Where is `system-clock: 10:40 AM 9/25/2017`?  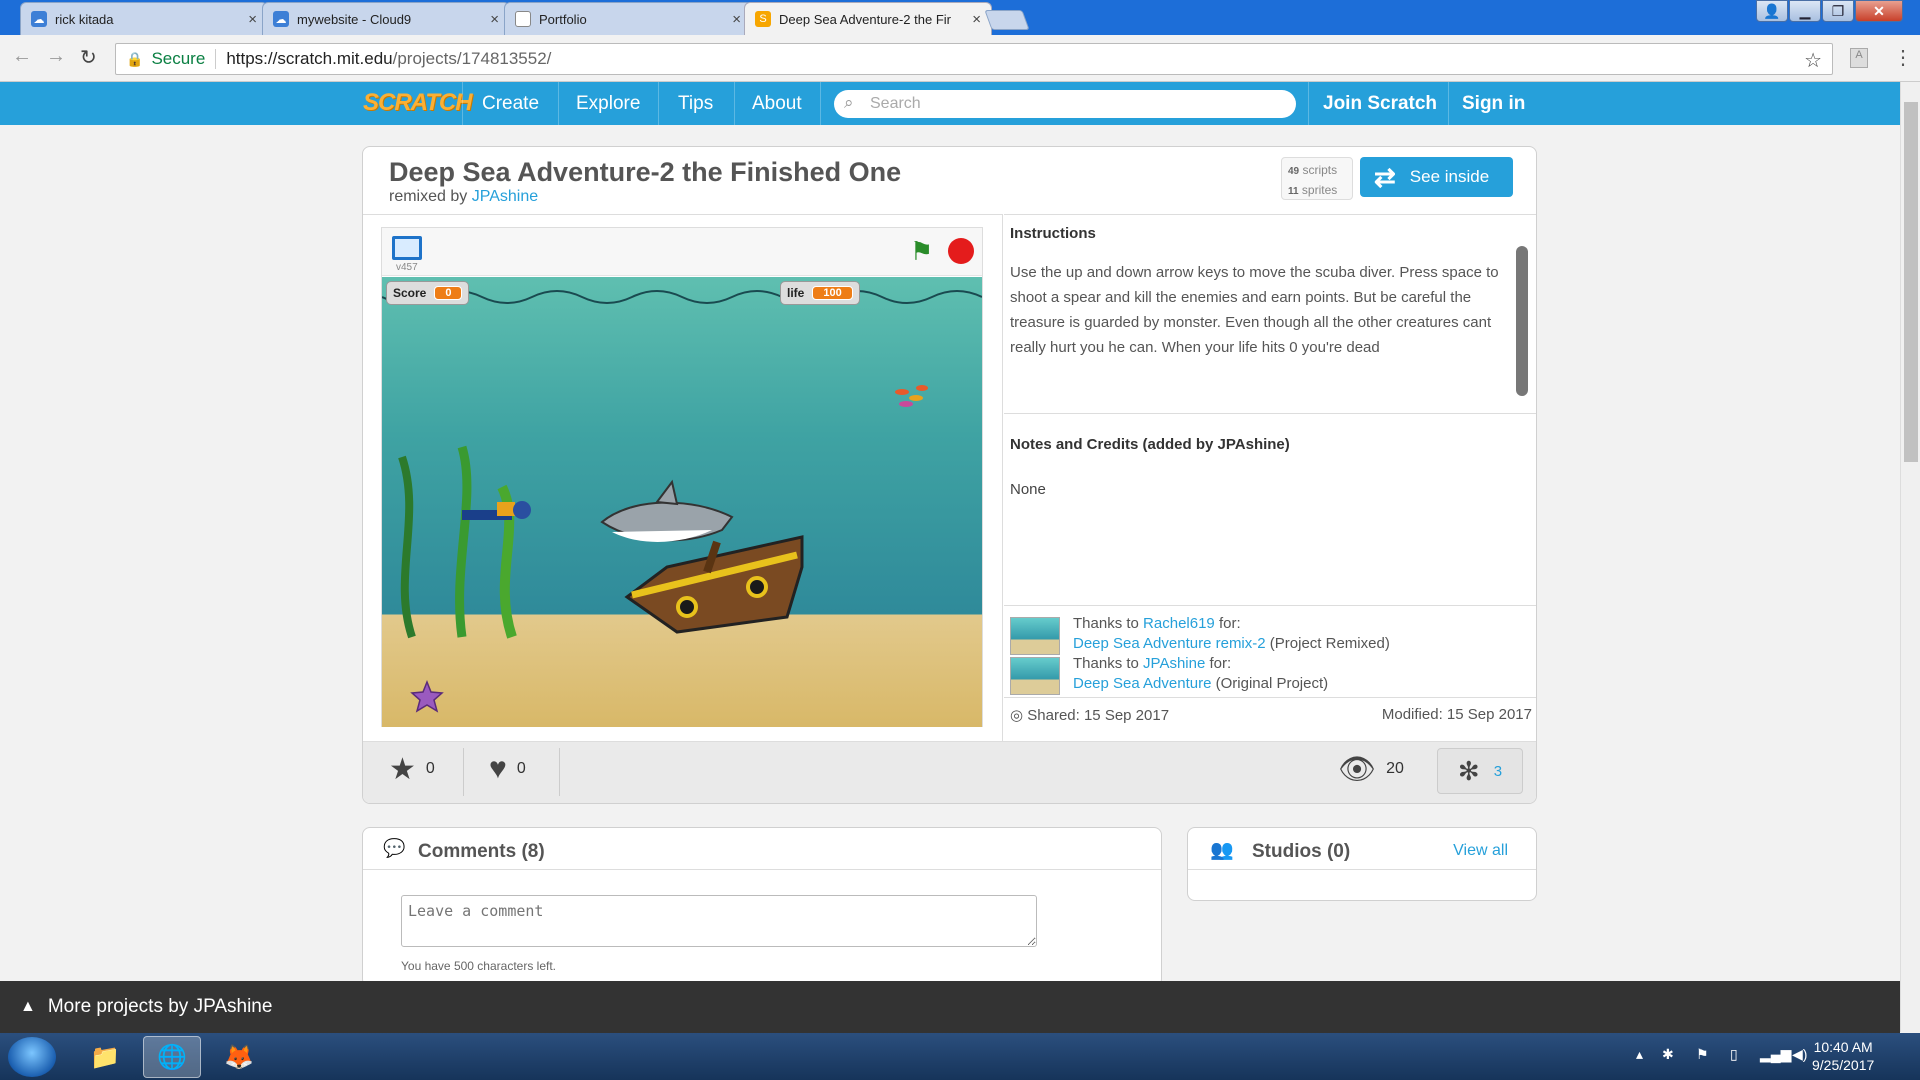
system-clock: 10:40 AM 9/25/2017 is located at coordinates (1843, 1056).